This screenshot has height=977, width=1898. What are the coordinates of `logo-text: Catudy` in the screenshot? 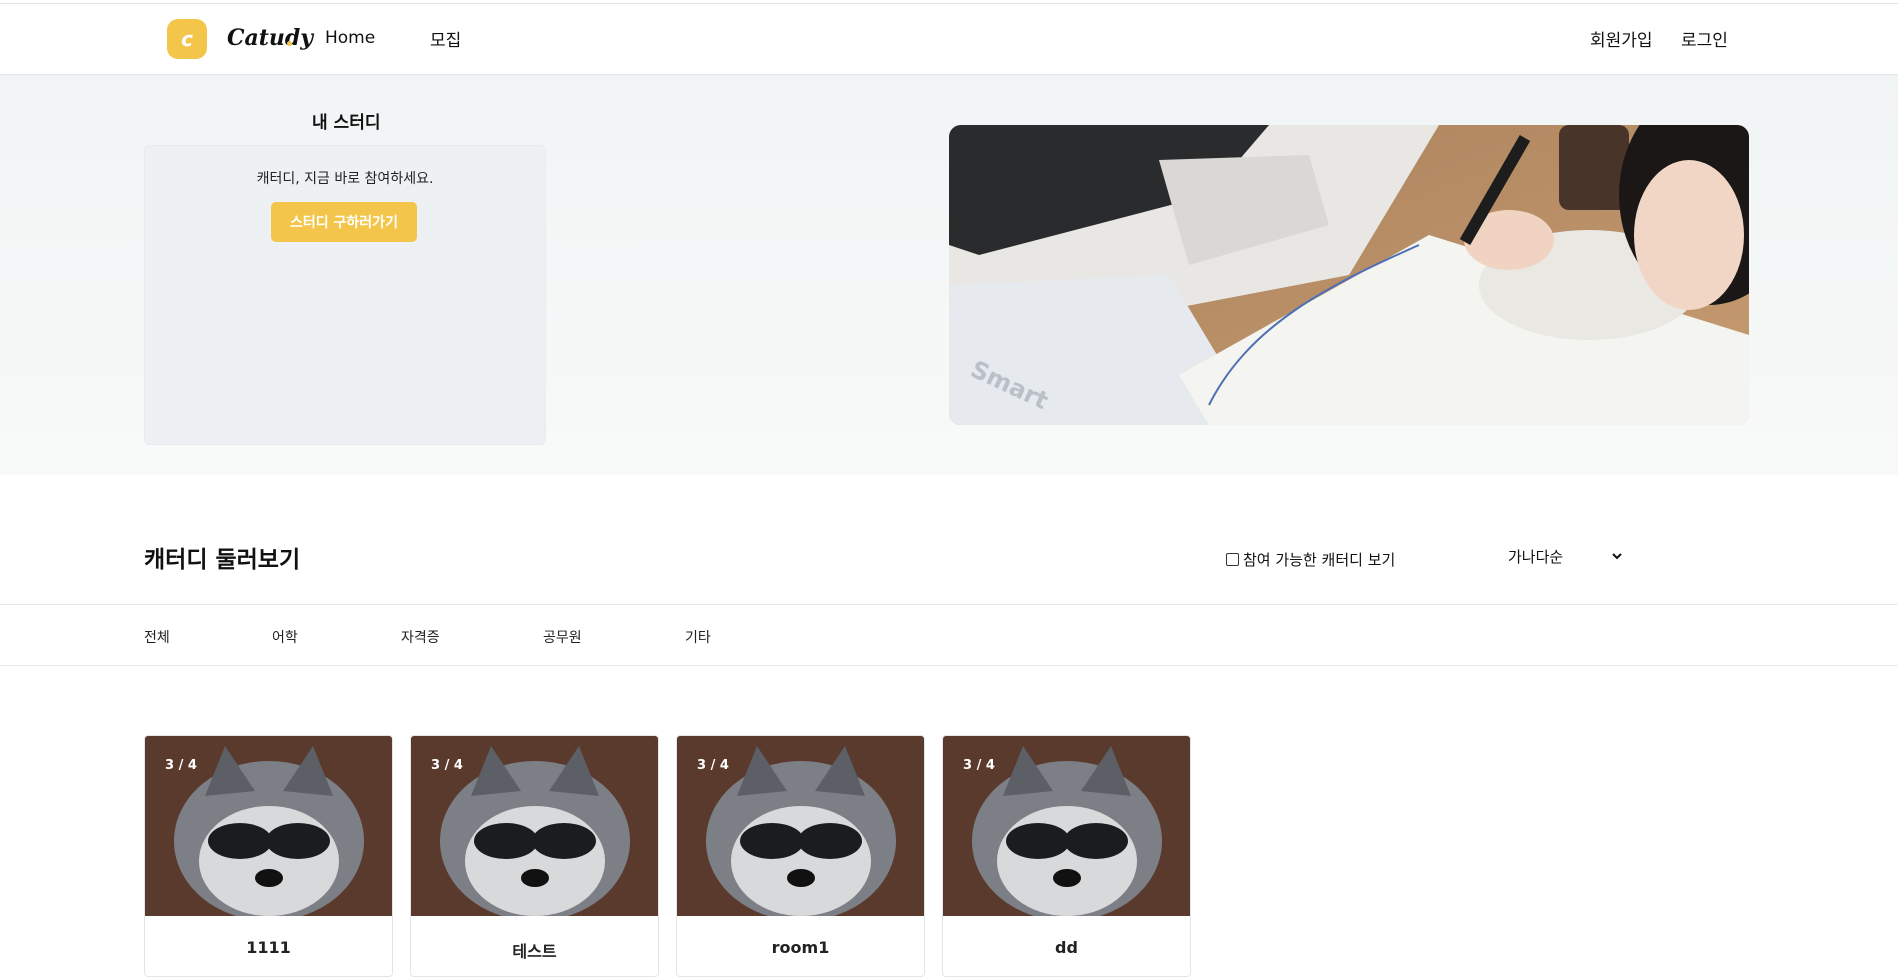 It's located at (270, 38).